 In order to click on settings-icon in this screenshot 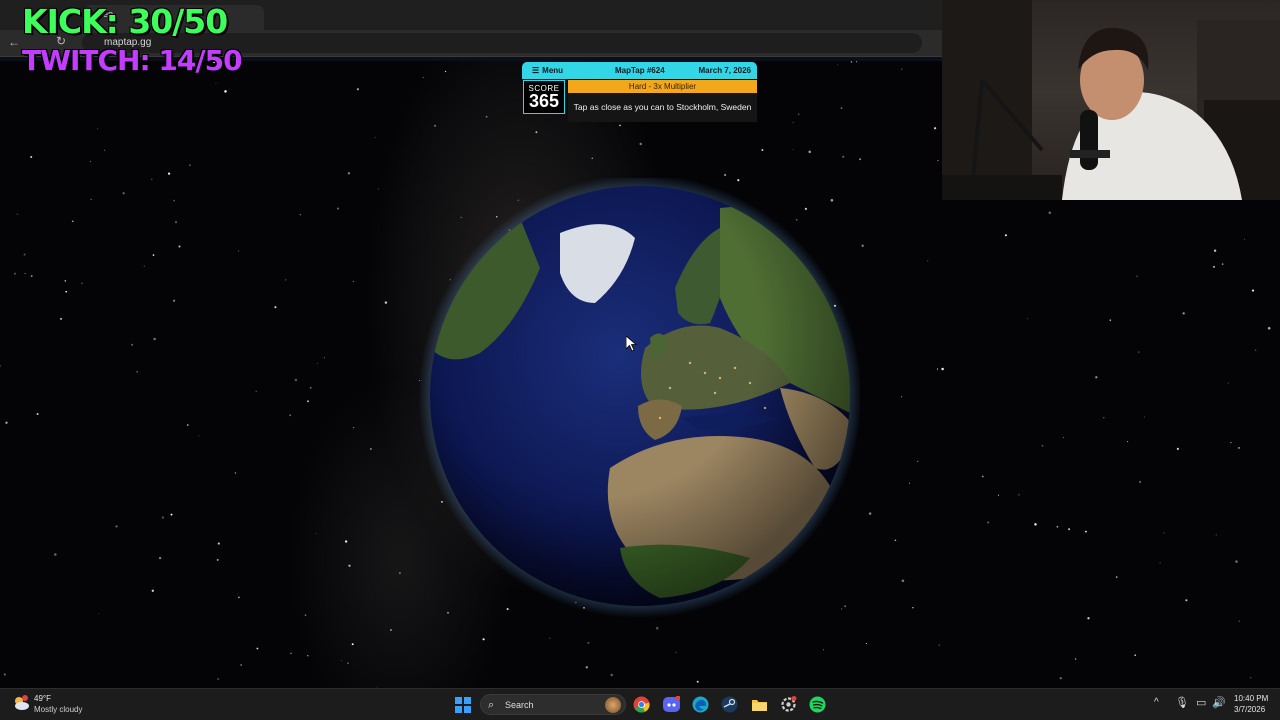, I will do `click(788, 704)`.